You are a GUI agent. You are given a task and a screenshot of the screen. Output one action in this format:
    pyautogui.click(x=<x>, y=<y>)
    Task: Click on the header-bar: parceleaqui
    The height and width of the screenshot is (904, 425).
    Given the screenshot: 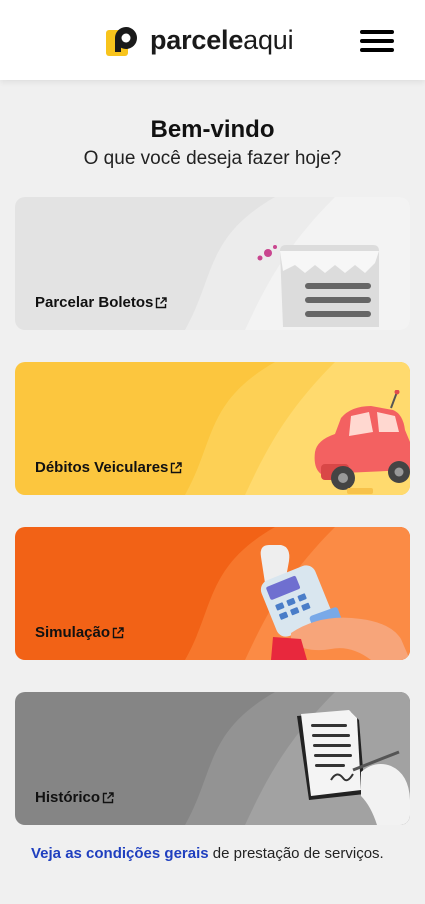 What is the action you would take?
    pyautogui.click(x=212, y=40)
    